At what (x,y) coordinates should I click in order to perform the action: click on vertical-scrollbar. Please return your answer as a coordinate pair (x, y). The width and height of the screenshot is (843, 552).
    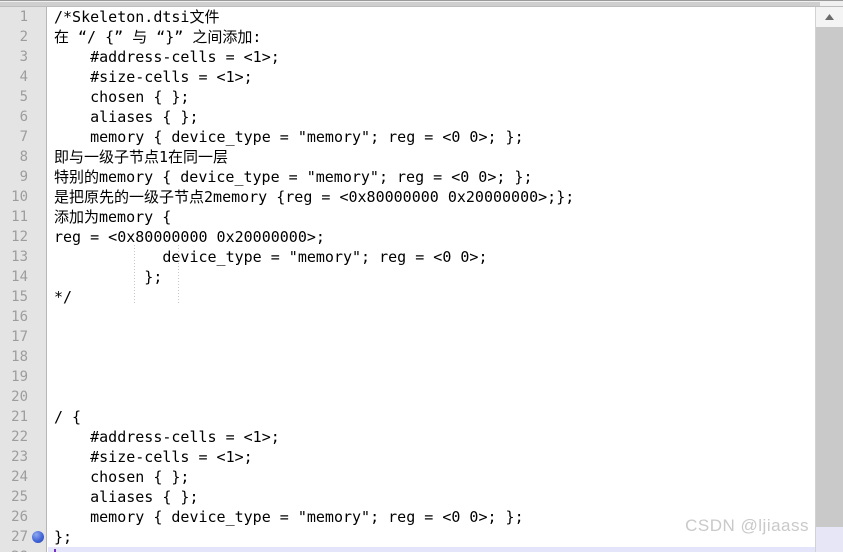
    Looking at the image, I should click on (829, 279).